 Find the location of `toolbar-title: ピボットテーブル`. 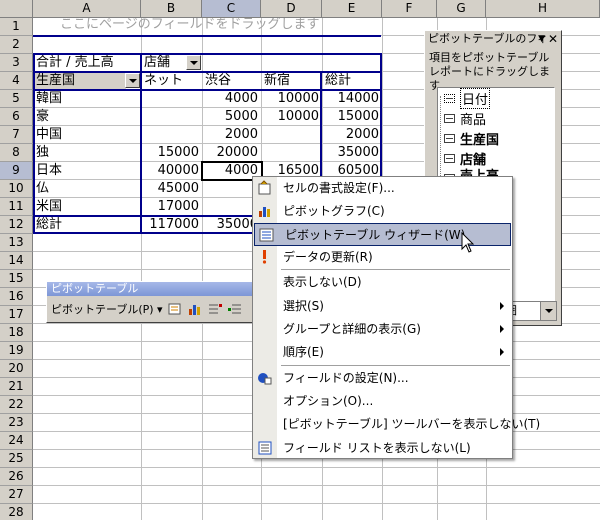

toolbar-title: ピボットテーブル is located at coordinates (152, 289).